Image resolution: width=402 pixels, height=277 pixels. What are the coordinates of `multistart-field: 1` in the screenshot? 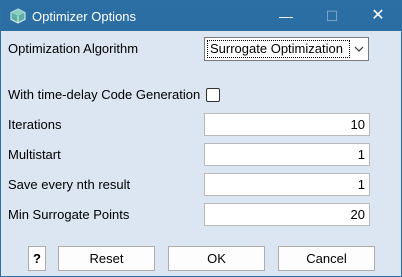 It's located at (287, 154).